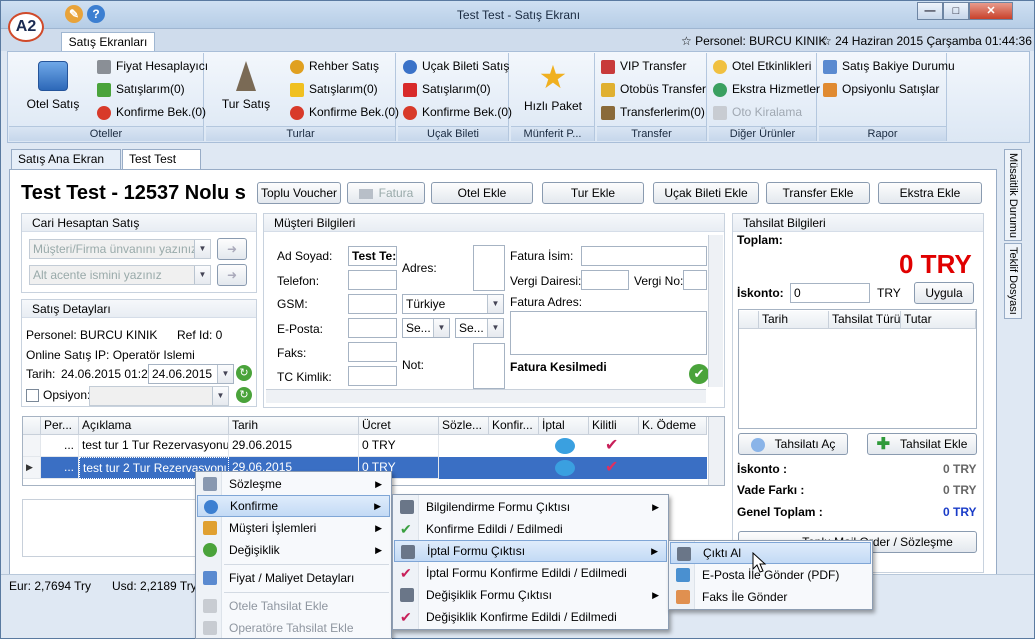  What do you see at coordinates (293, 484) in the screenshot?
I see `menu-item-sozlesme: Sözleşme ▶` at bounding box center [293, 484].